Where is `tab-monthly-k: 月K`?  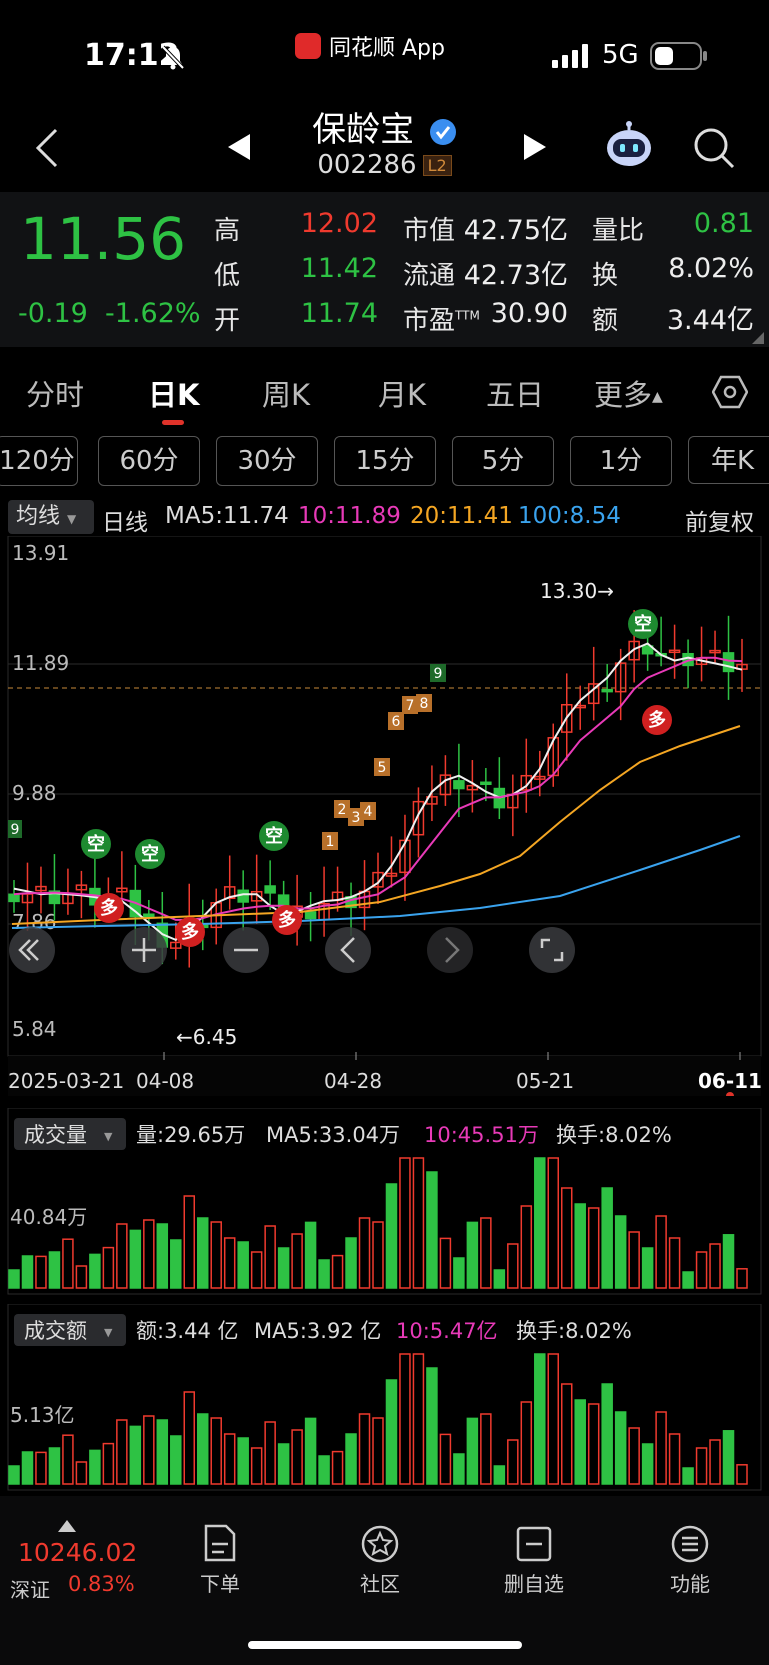
tab-monthly-k: 月K is located at coordinates (402, 393).